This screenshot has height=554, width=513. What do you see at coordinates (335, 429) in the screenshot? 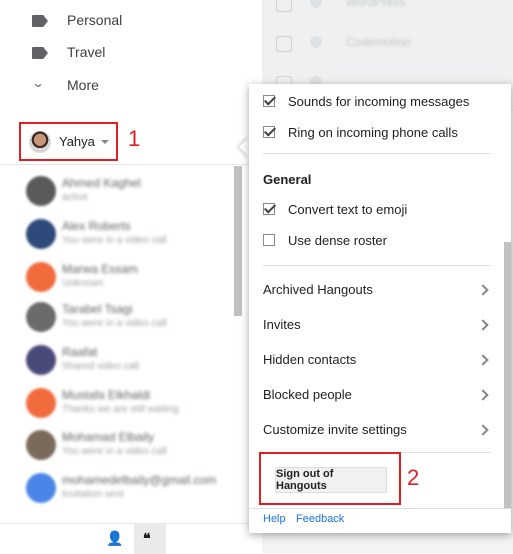
I see `menu-label: Customize invite settings` at bounding box center [335, 429].